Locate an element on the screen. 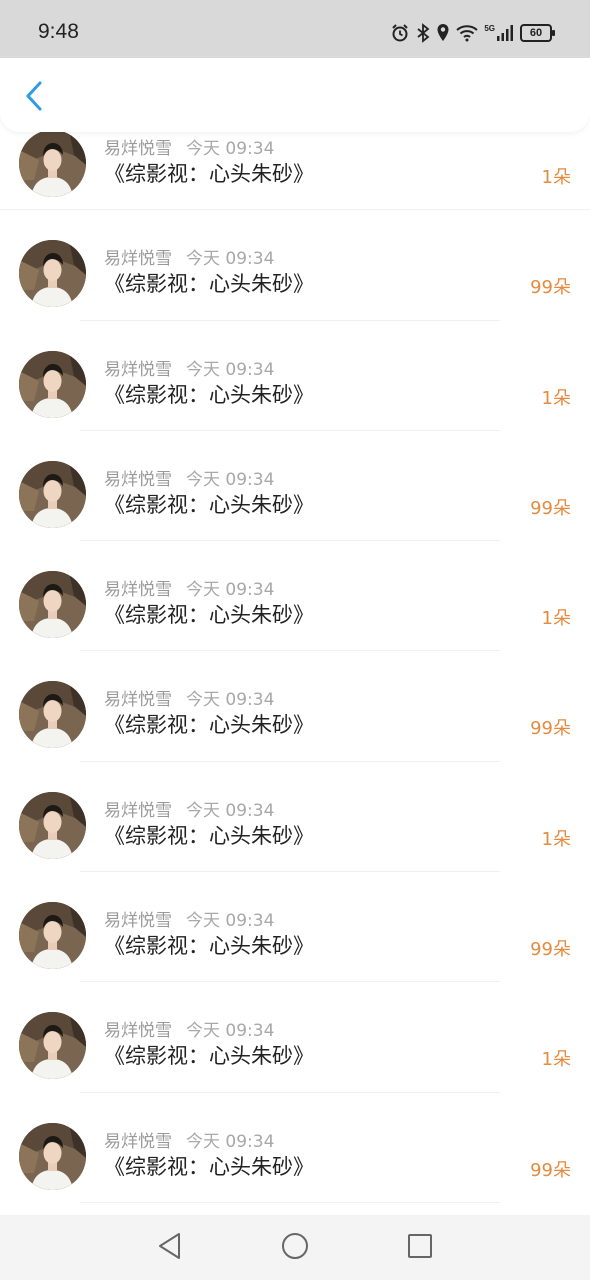 This screenshot has height=1280, width=590. nav-back-button is located at coordinates (170, 1248).